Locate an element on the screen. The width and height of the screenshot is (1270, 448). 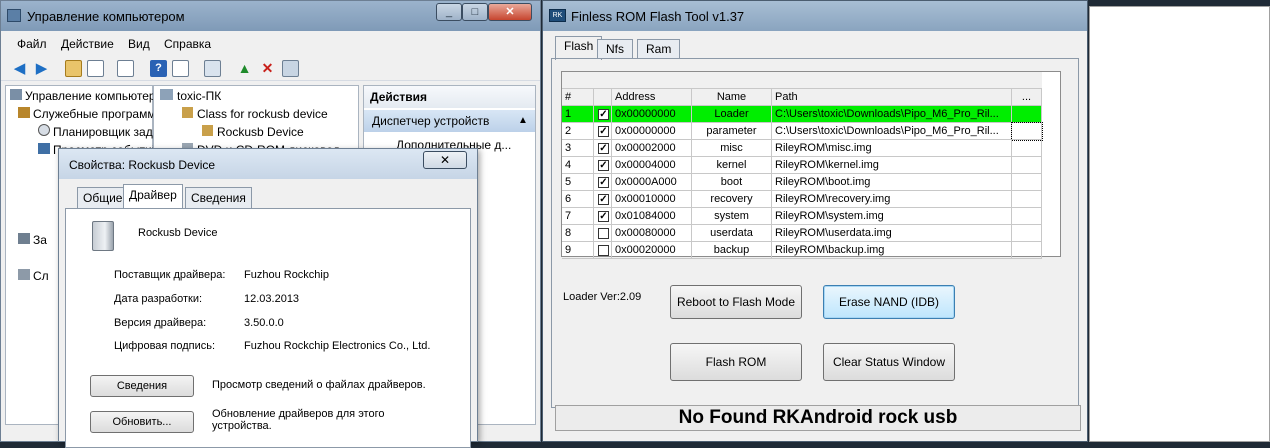
help-icon: ? is located at coordinates (158, 68).